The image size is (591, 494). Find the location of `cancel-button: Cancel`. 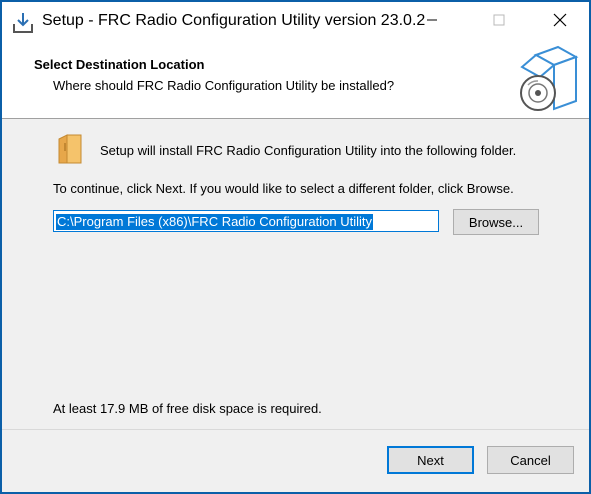

cancel-button: Cancel is located at coordinates (530, 460).